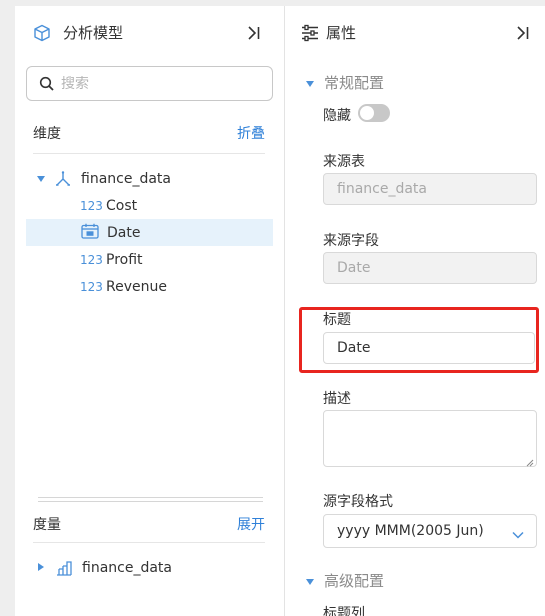 The image size is (545, 616). What do you see at coordinates (47, 134) in the screenshot?
I see `dimensions-label: 维度` at bounding box center [47, 134].